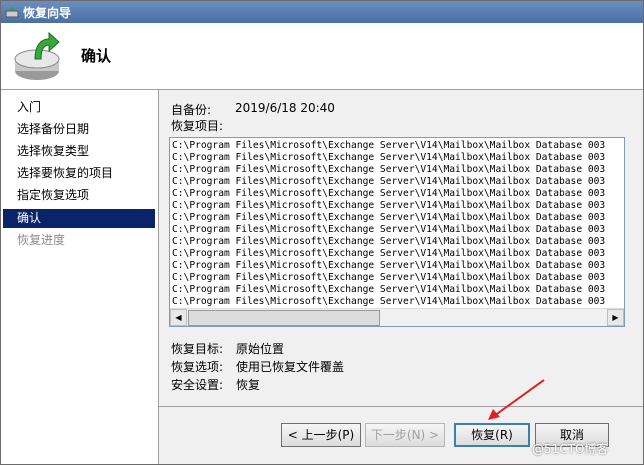  I want to click on scroll-right-icon: ▶, so click(615, 317).